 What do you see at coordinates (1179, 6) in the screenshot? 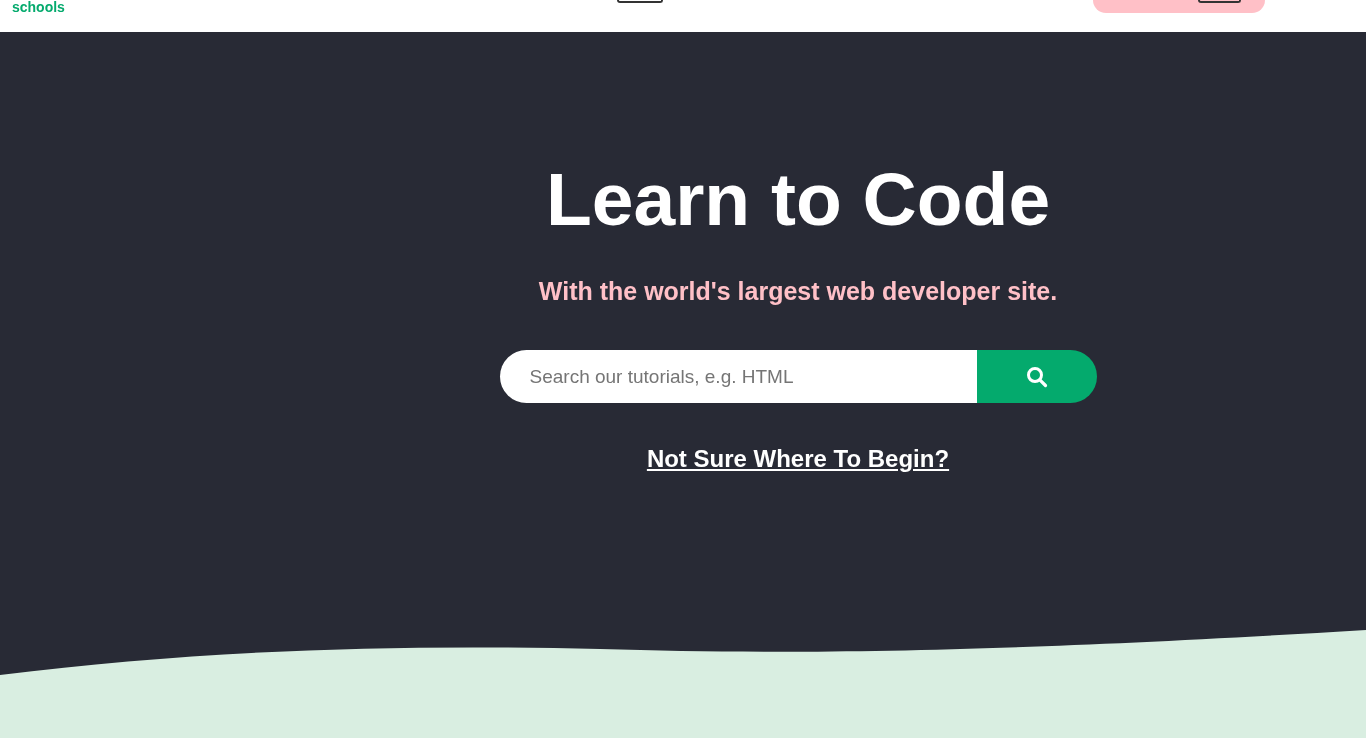
I see `pill-button` at bounding box center [1179, 6].